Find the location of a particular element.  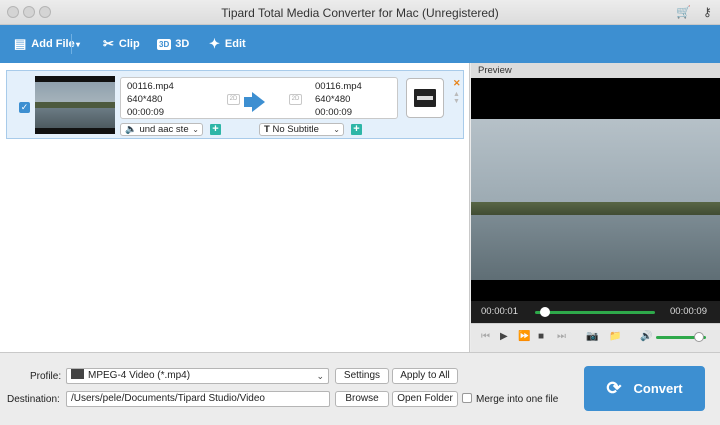

video-thumbnail is located at coordinates (75, 105).